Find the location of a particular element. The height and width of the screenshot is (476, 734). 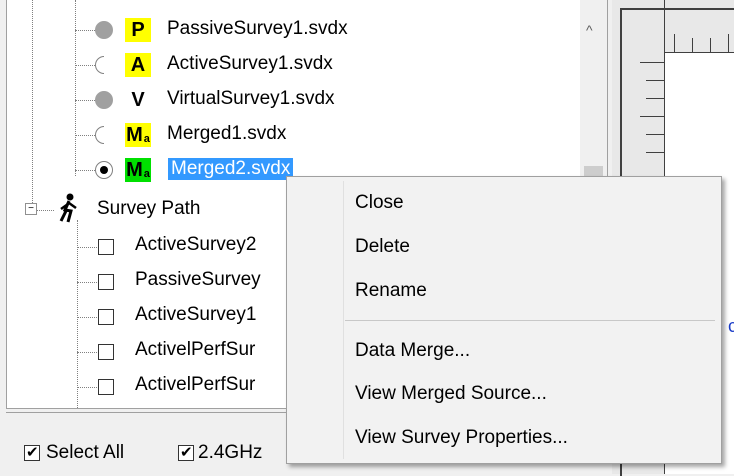

band-2-4ghz-label: 2.4GHz is located at coordinates (230, 452).